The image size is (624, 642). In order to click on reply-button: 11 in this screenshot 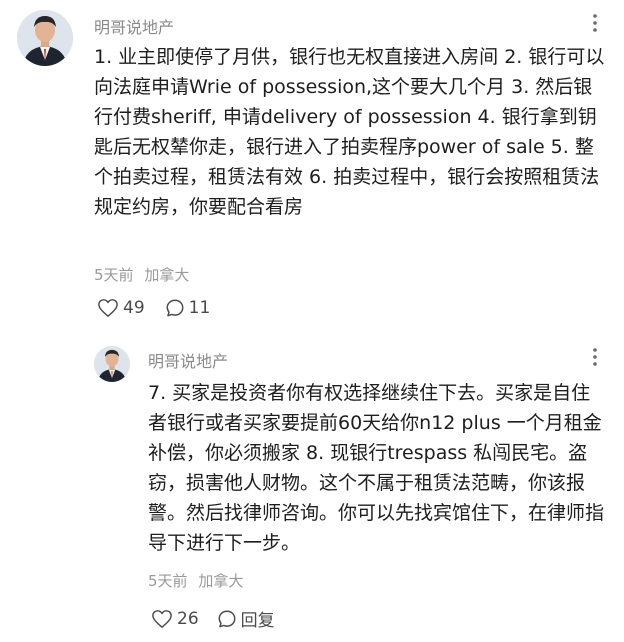, I will do `click(188, 308)`.